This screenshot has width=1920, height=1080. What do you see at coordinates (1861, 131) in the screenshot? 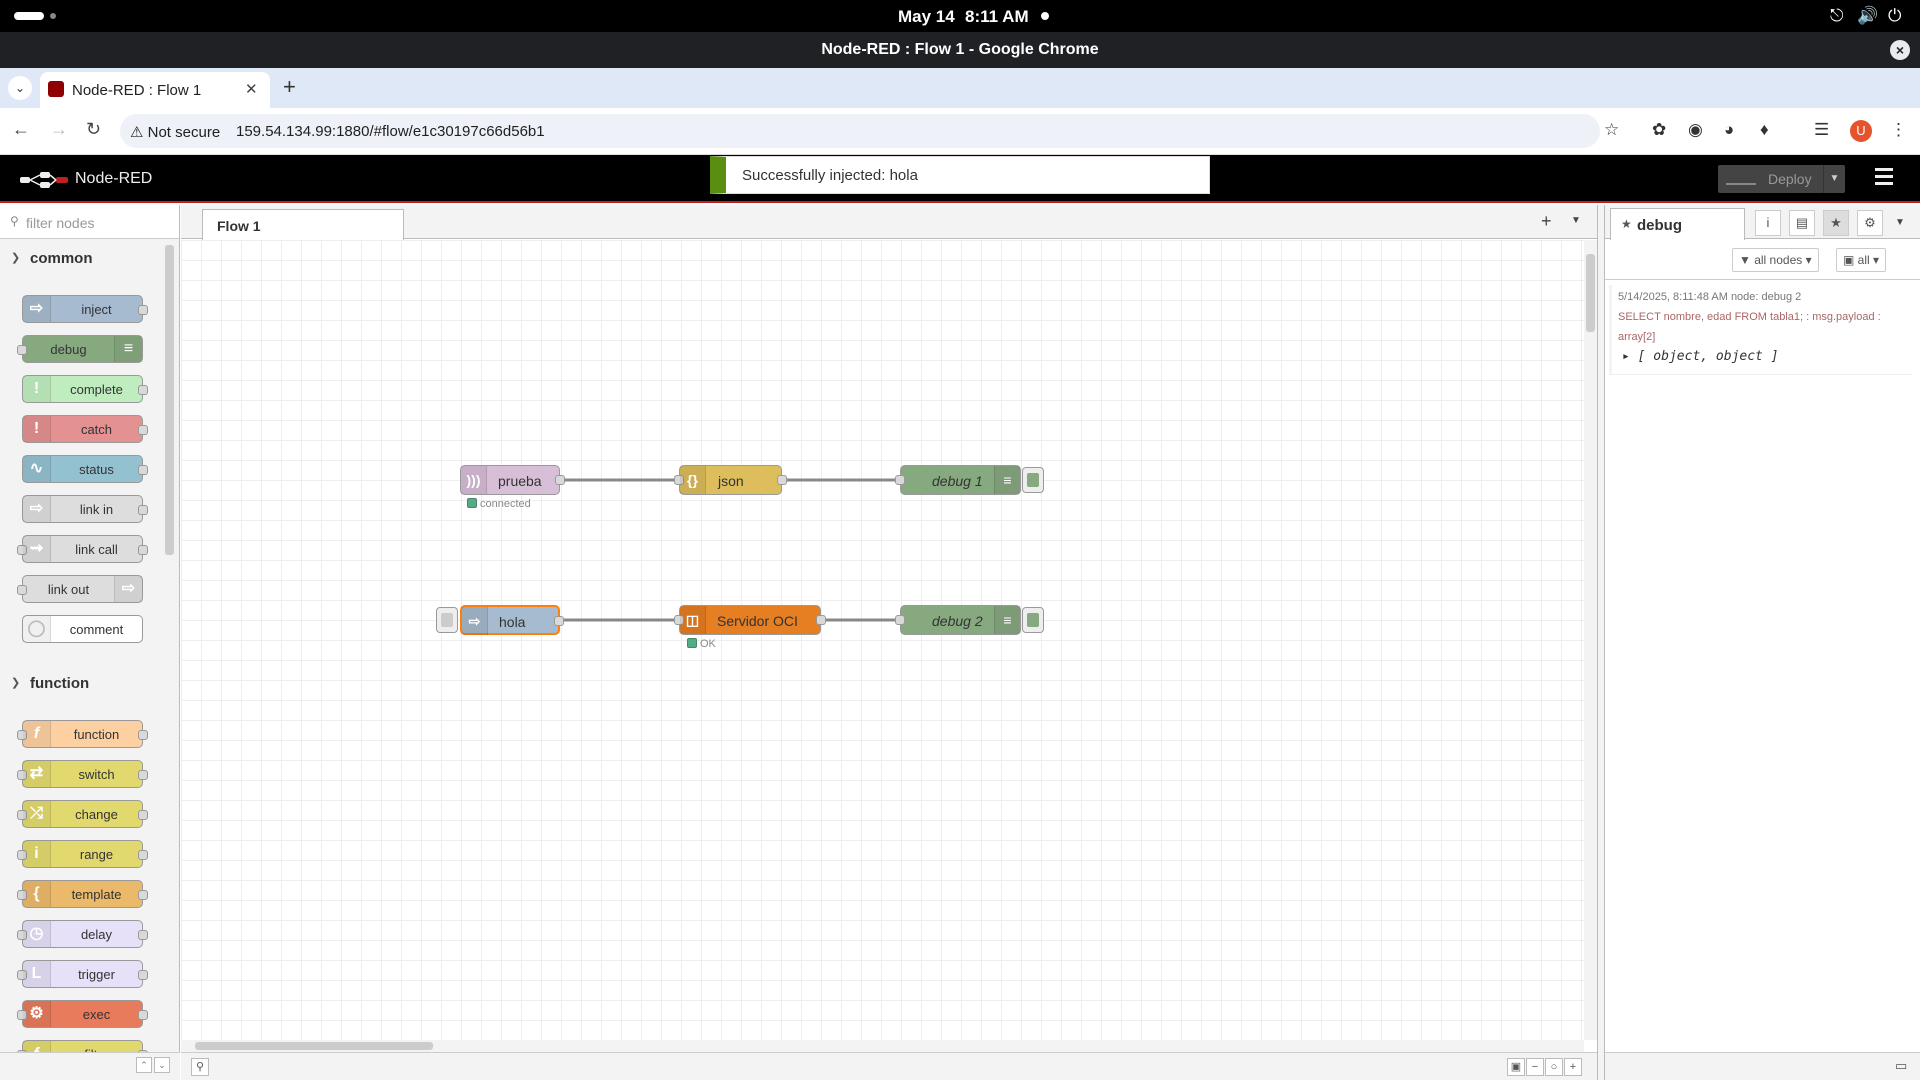
I see `profile-avatar: U` at bounding box center [1861, 131].